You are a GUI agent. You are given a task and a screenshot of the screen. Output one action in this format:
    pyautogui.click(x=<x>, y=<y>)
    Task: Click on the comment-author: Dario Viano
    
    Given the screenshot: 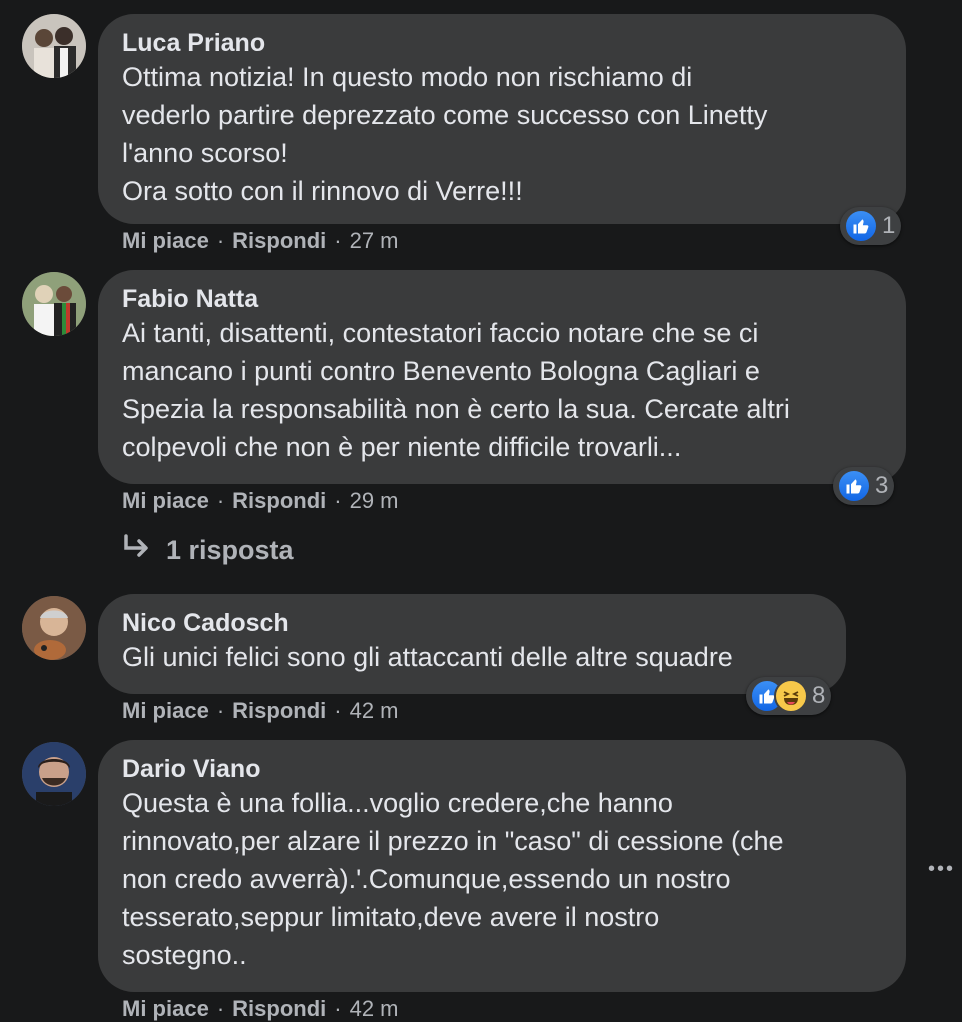 What is the action you would take?
    pyautogui.click(x=502, y=769)
    